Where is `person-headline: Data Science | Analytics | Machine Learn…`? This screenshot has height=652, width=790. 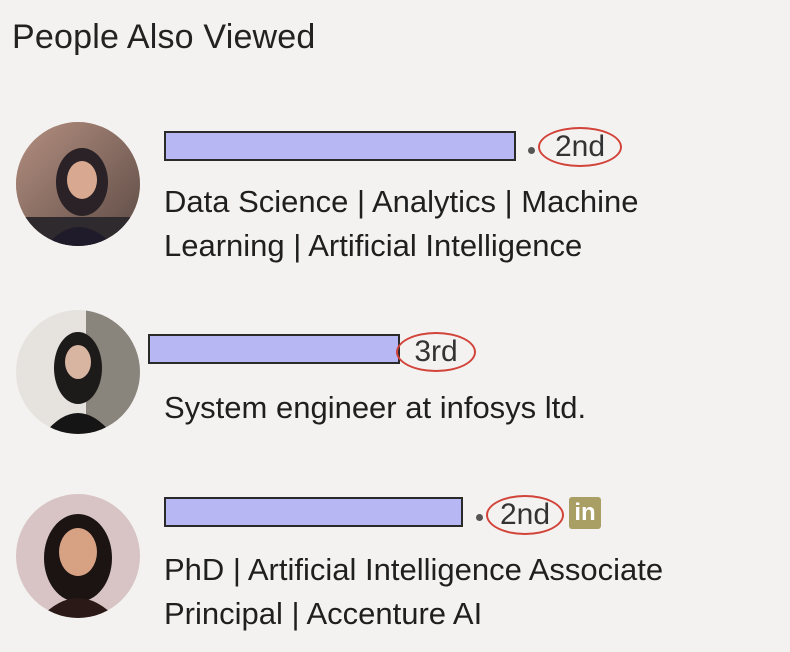
person-headline: Data Science | Analytics | Machine Learn… is located at coordinates (401, 223).